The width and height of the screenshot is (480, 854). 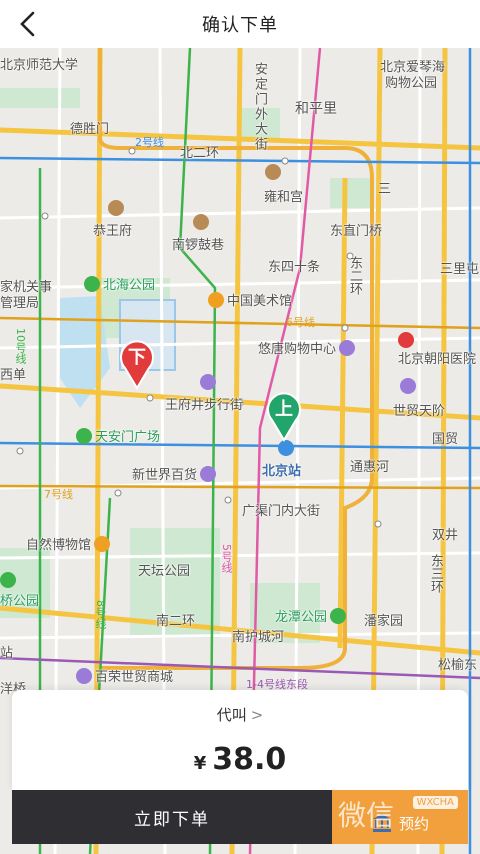 What do you see at coordinates (231, 715) in the screenshot?
I see `call-type-label: 代叫` at bounding box center [231, 715].